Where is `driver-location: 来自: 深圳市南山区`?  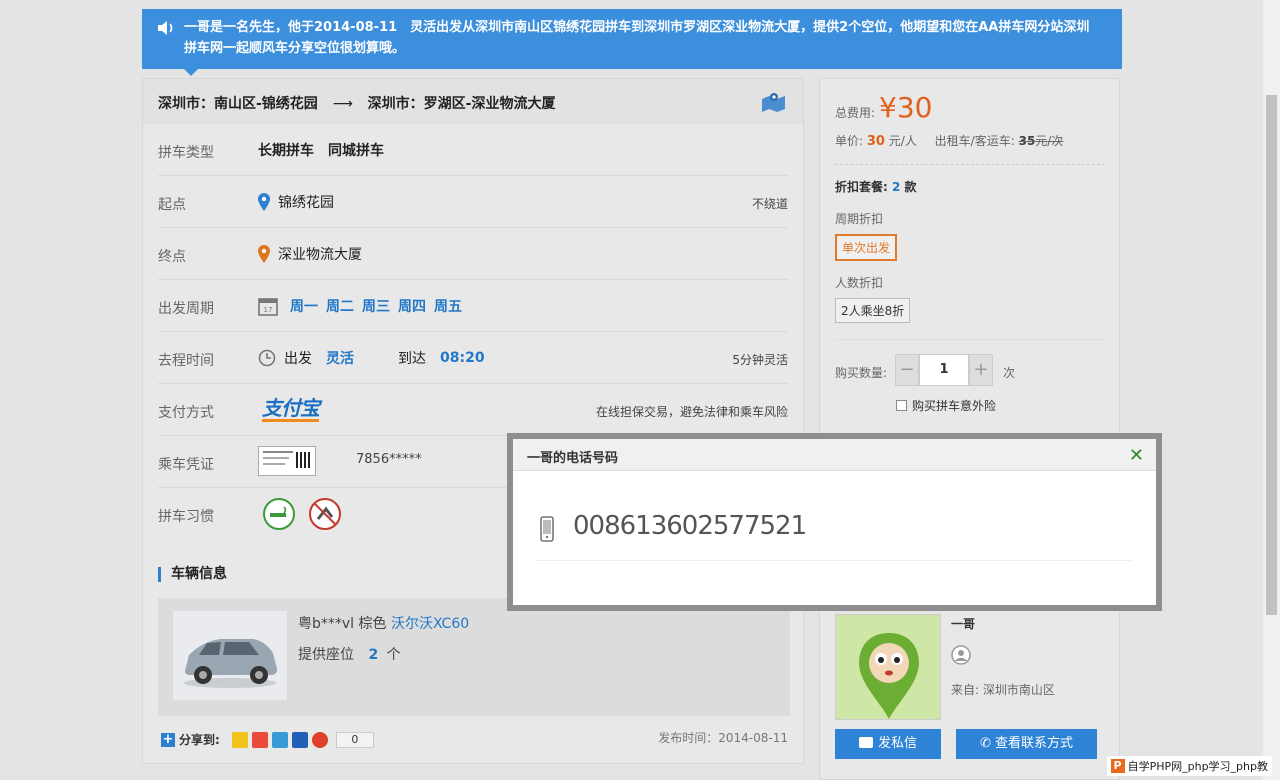 driver-location: 来自: 深圳市南山区 is located at coordinates (1003, 690).